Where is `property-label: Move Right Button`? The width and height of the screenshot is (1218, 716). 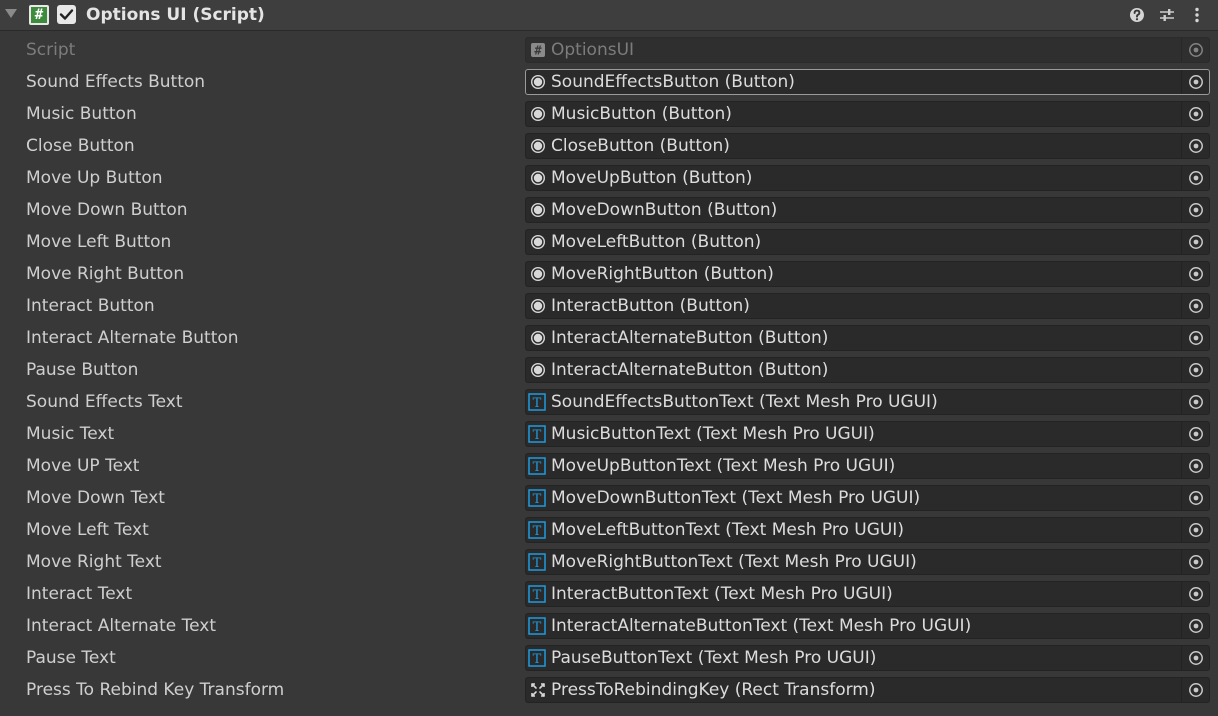 property-label: Move Right Button is located at coordinates (105, 274).